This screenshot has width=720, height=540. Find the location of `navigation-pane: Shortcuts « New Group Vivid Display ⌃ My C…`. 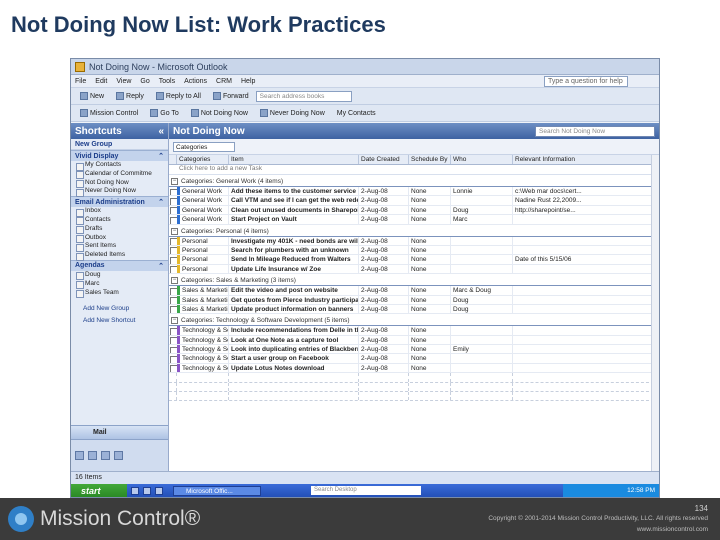

navigation-pane: Shortcuts « New Group Vivid Display ⌃ My C… is located at coordinates (120, 297).